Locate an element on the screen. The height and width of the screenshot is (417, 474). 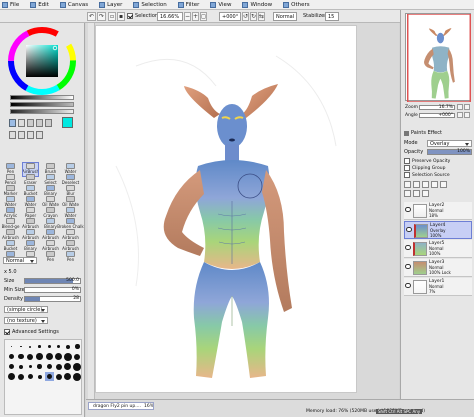
size-multiplier-select: x 5.0 is located at coordinates (10, 272).